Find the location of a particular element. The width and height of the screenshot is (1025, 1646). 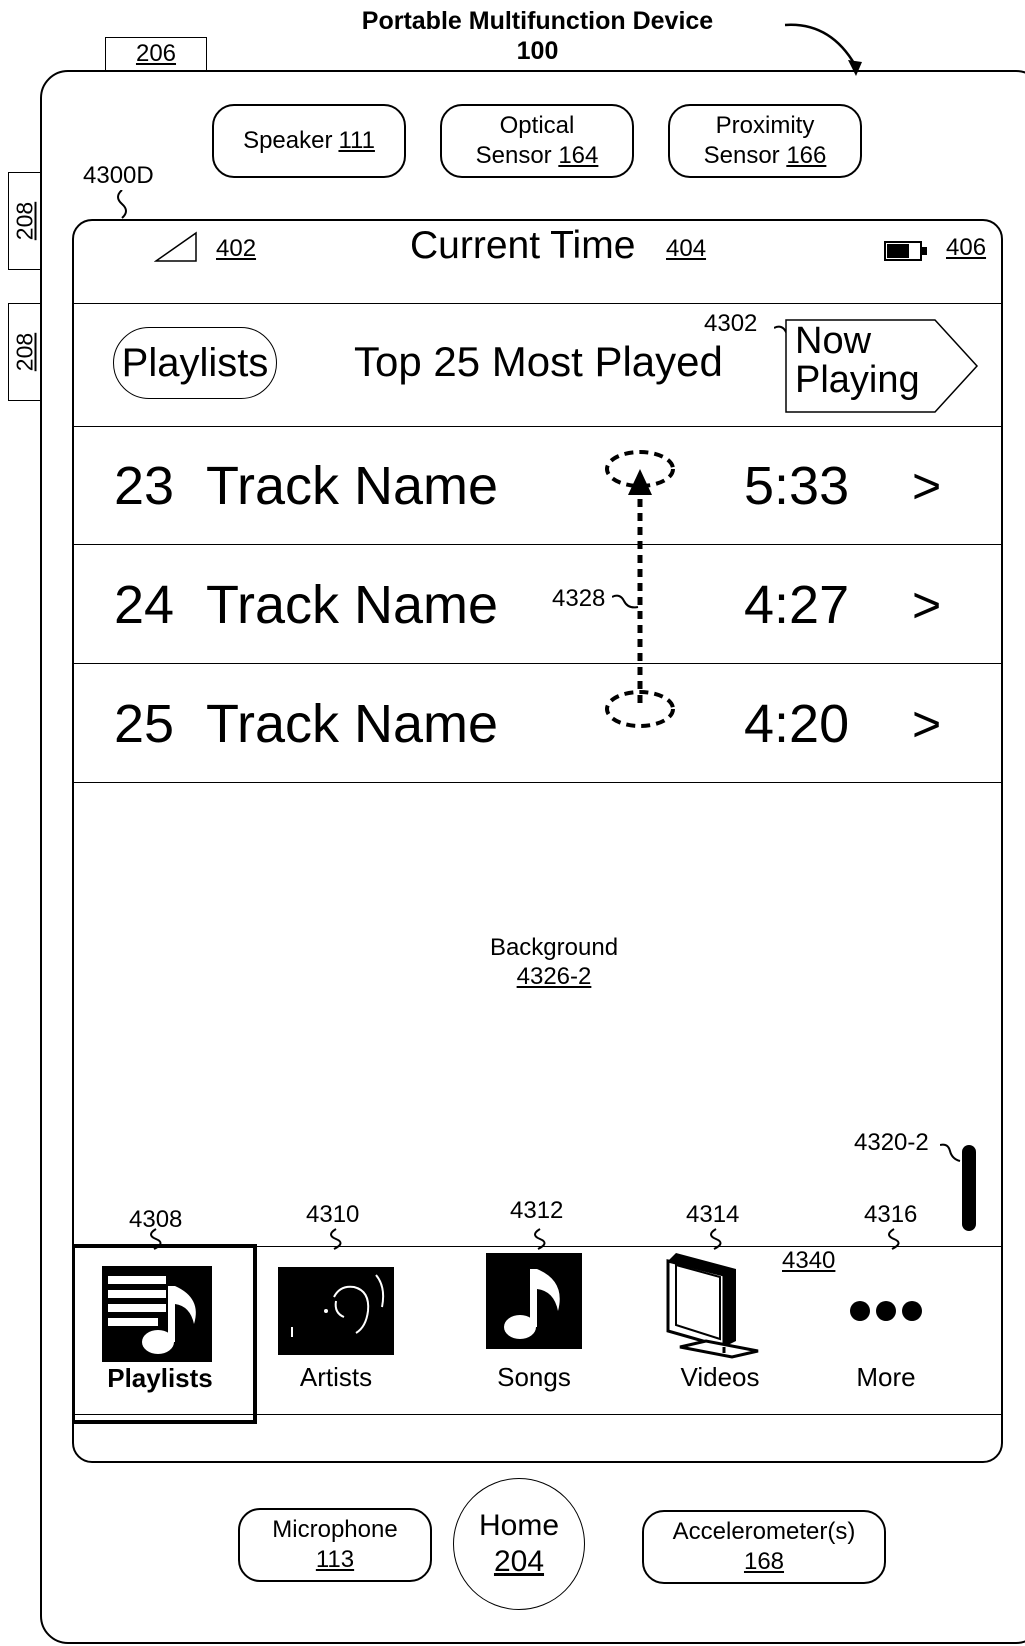

tab-bar: 4340 Playlists Artists Songs Videos More is located at coordinates (537, 1345).